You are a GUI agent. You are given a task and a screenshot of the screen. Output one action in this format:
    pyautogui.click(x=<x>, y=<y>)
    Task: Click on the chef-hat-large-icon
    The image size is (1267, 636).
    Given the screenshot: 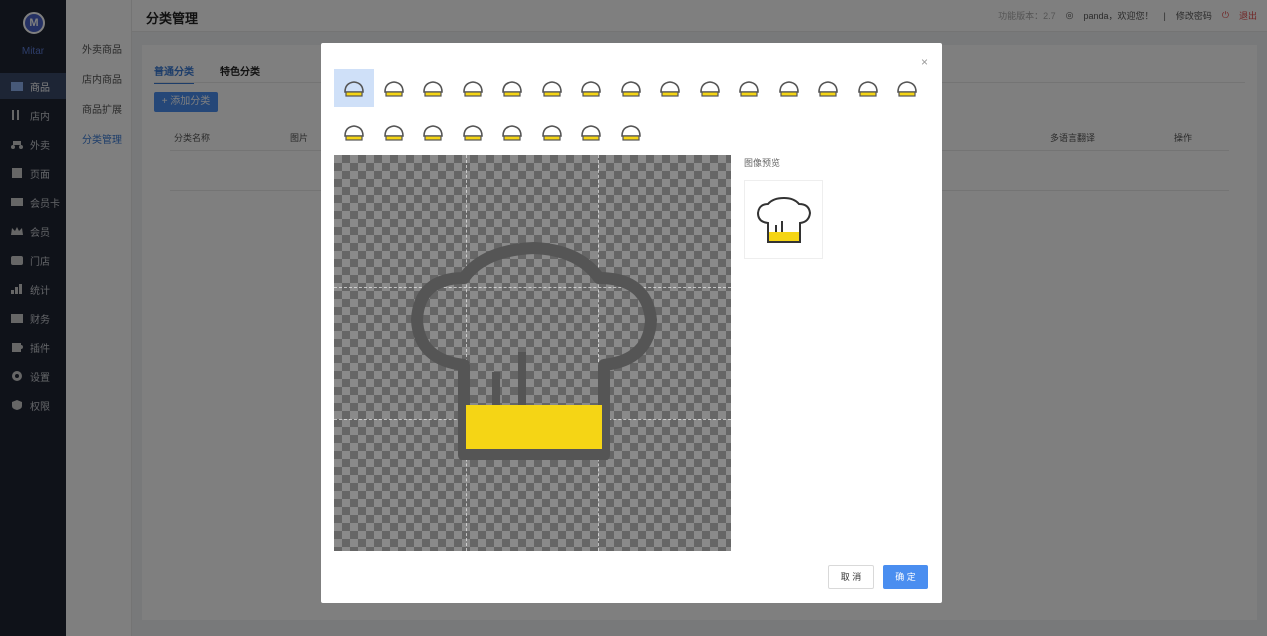 What is the action you would take?
    pyautogui.click(x=534, y=351)
    